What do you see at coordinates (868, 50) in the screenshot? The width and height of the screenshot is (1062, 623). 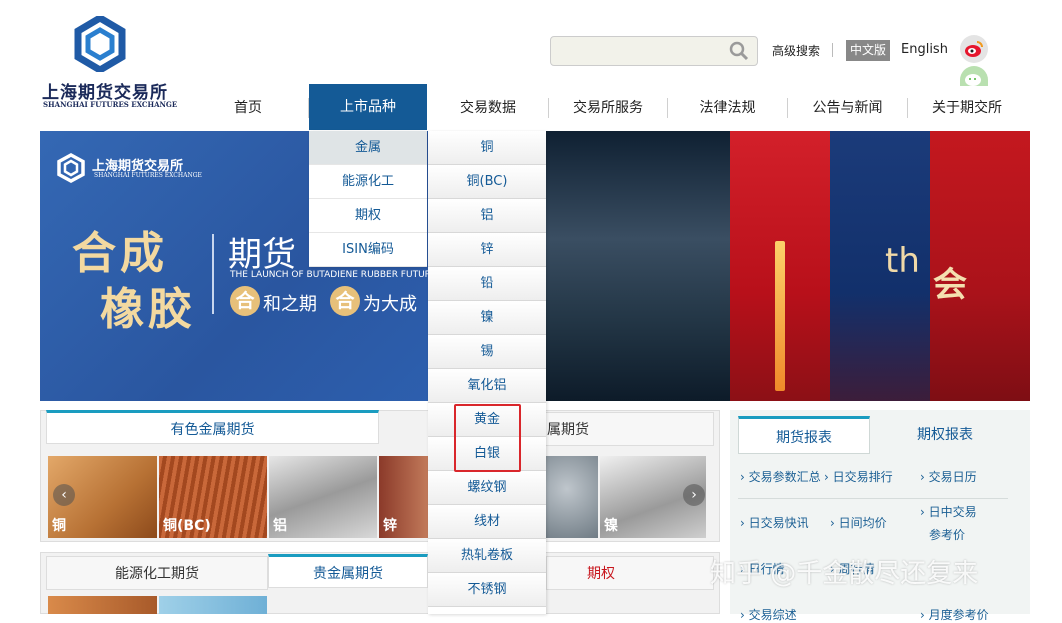 I see `lang-cn-button: 中文版` at bounding box center [868, 50].